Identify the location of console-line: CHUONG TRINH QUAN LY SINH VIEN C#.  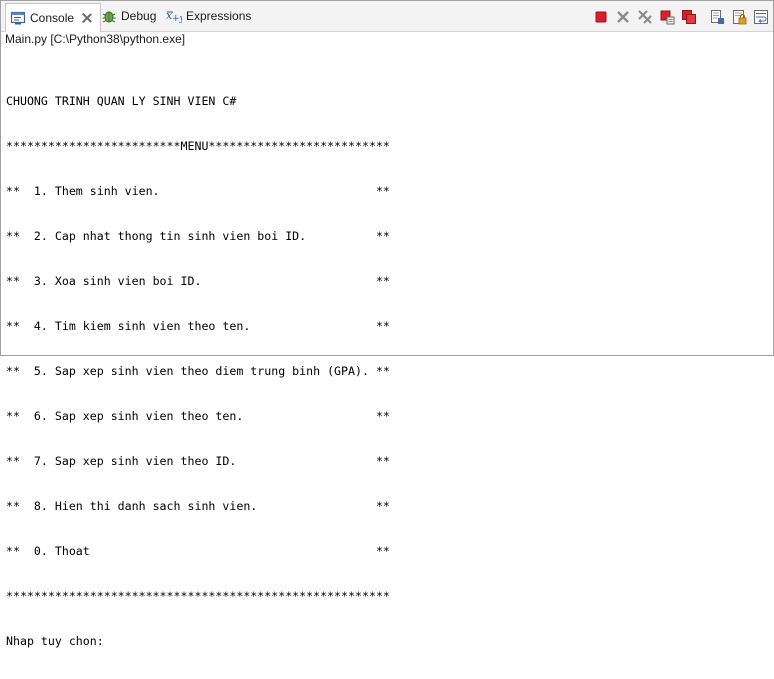
(121, 101).